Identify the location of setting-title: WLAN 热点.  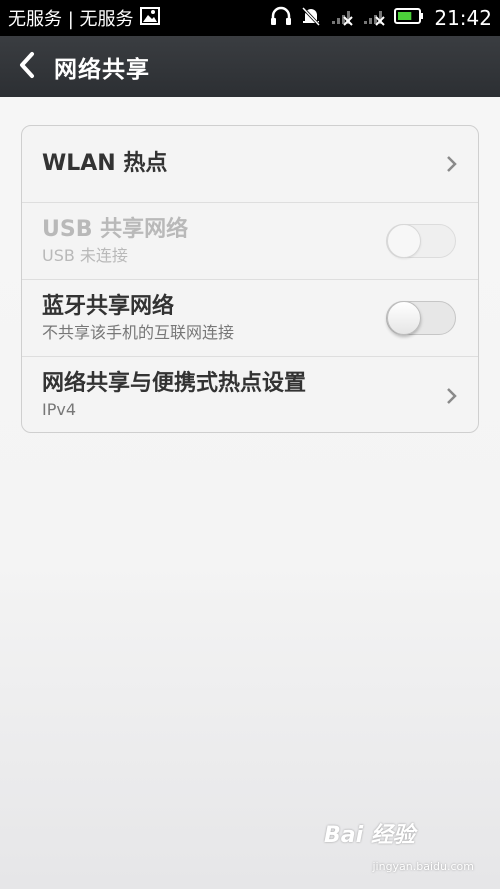
(105, 163).